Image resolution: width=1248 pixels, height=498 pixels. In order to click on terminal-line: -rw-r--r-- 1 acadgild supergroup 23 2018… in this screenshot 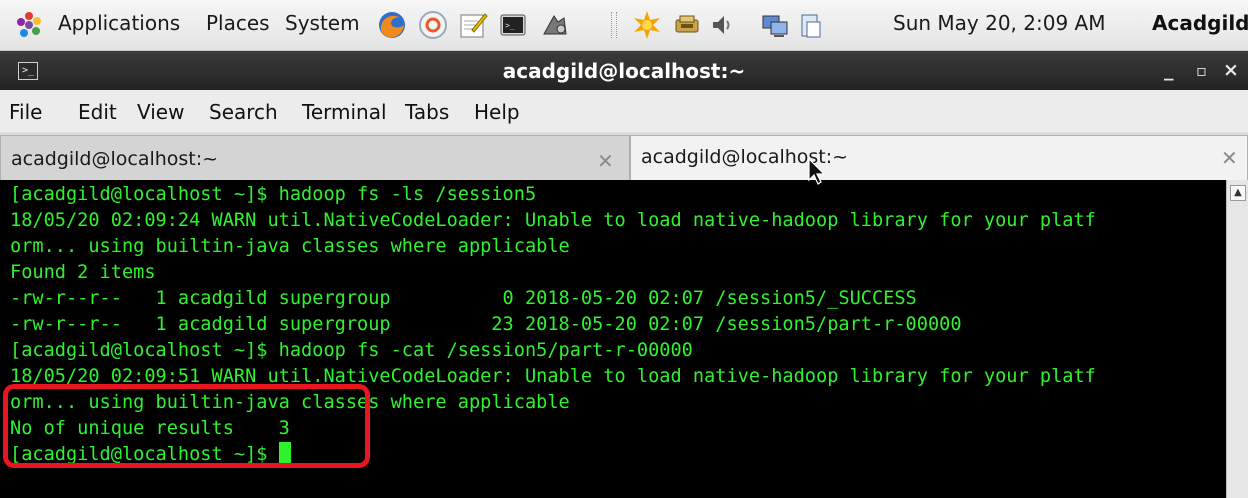, I will do `click(486, 324)`.